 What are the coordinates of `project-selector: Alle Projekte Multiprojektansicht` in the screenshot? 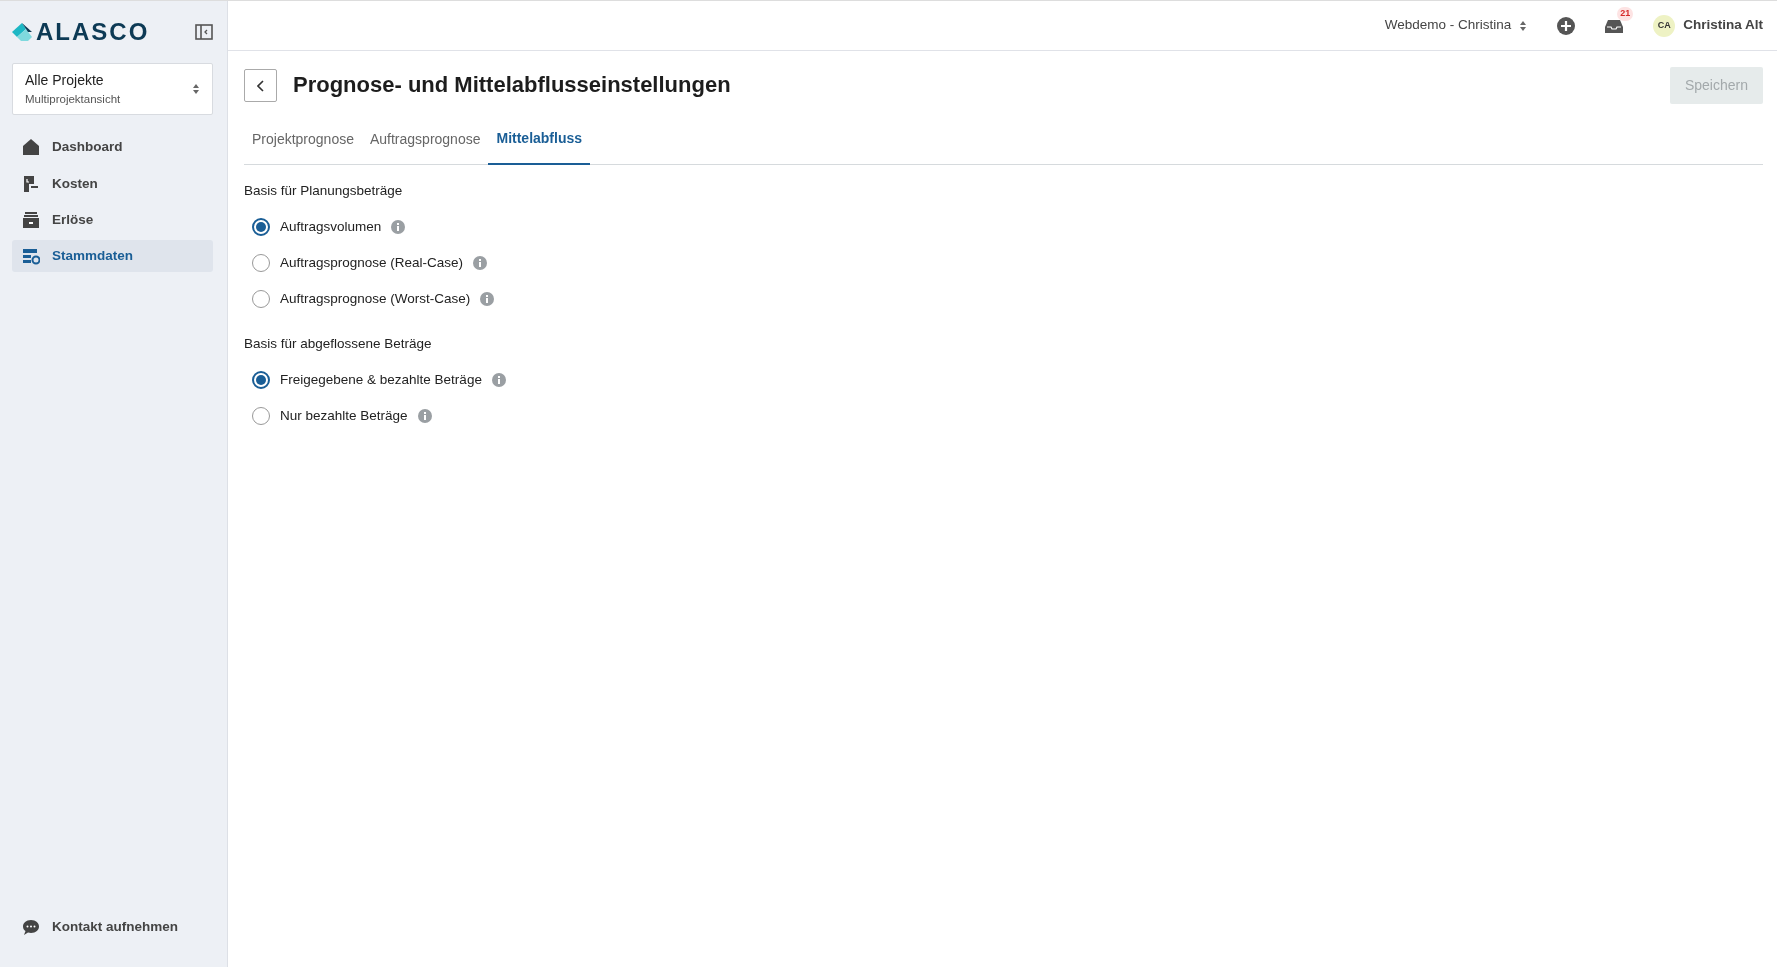 It's located at (112, 89).